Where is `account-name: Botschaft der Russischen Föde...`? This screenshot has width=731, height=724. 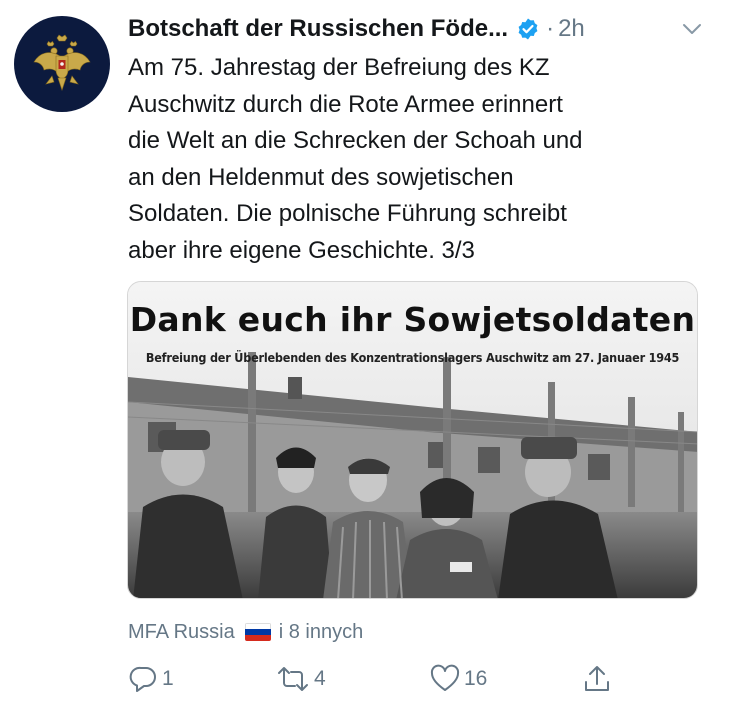
account-name: Botschaft der Russischen Föde... is located at coordinates (318, 29).